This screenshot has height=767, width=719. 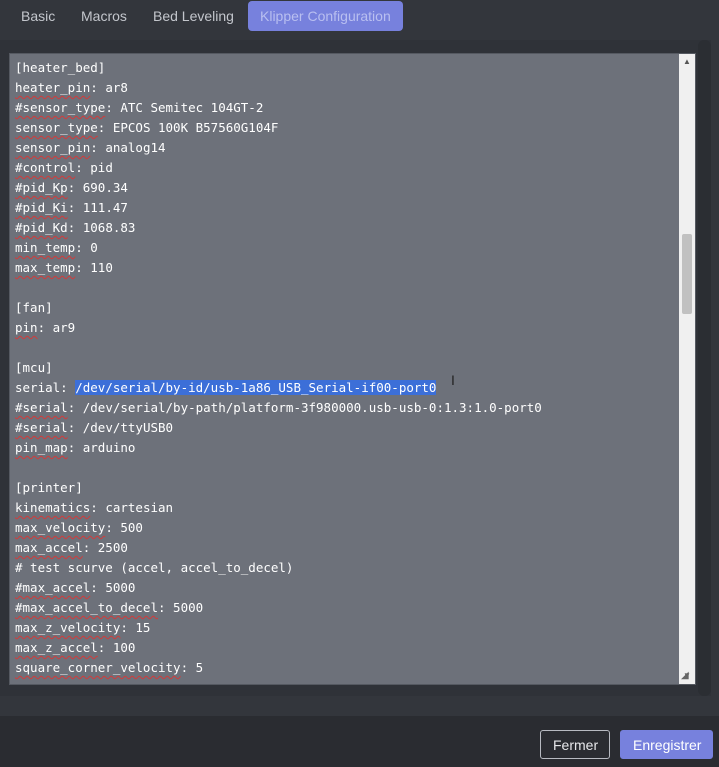 What do you see at coordinates (34, 307) in the screenshot?
I see `editor-line: [fan]` at bounding box center [34, 307].